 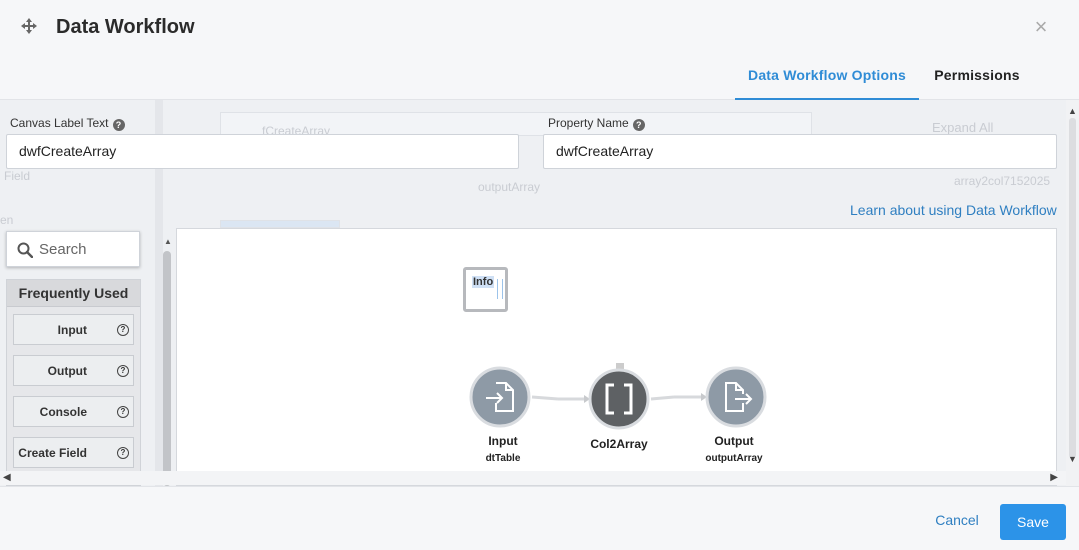 I want to click on ghost-array-label: array2col7152025, so click(x=1002, y=181).